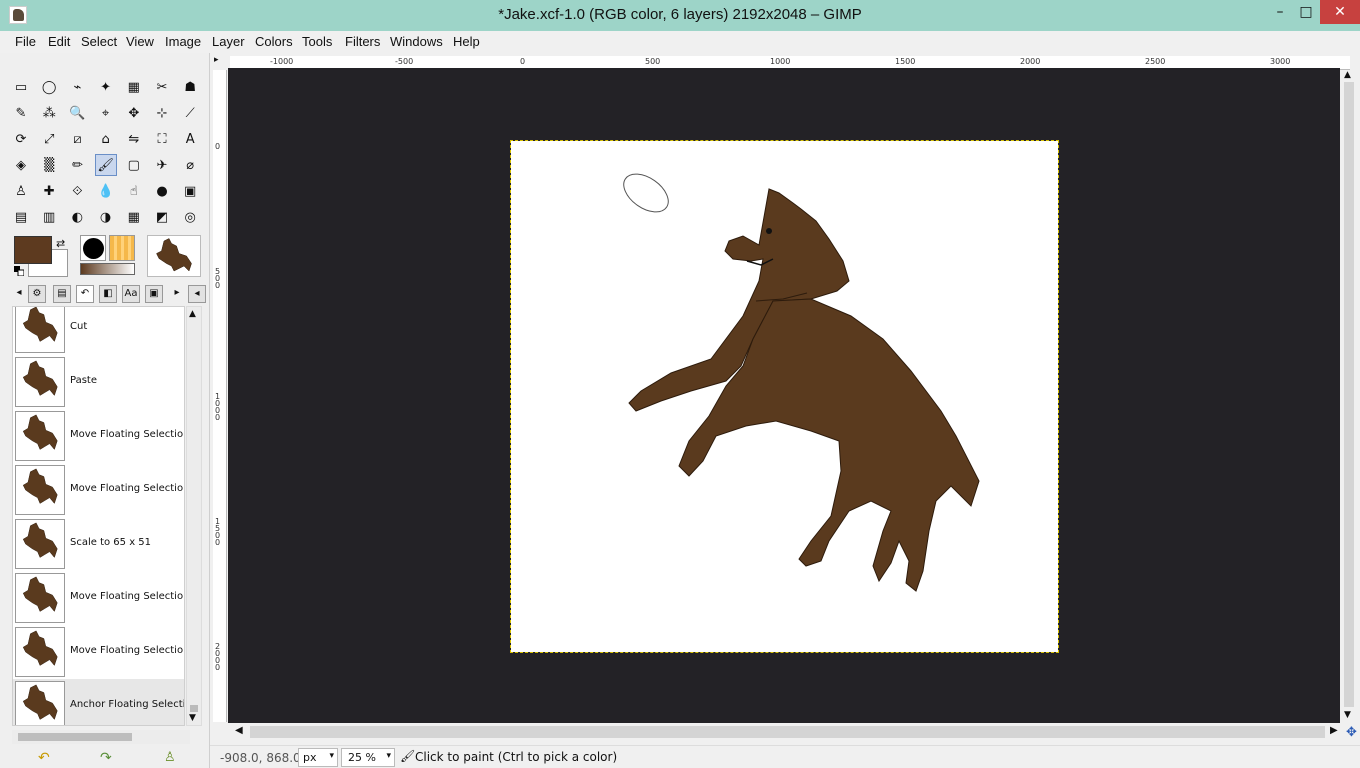  What do you see at coordinates (62, 294) in the screenshot?
I see `tab-device-status: ▤` at bounding box center [62, 294].